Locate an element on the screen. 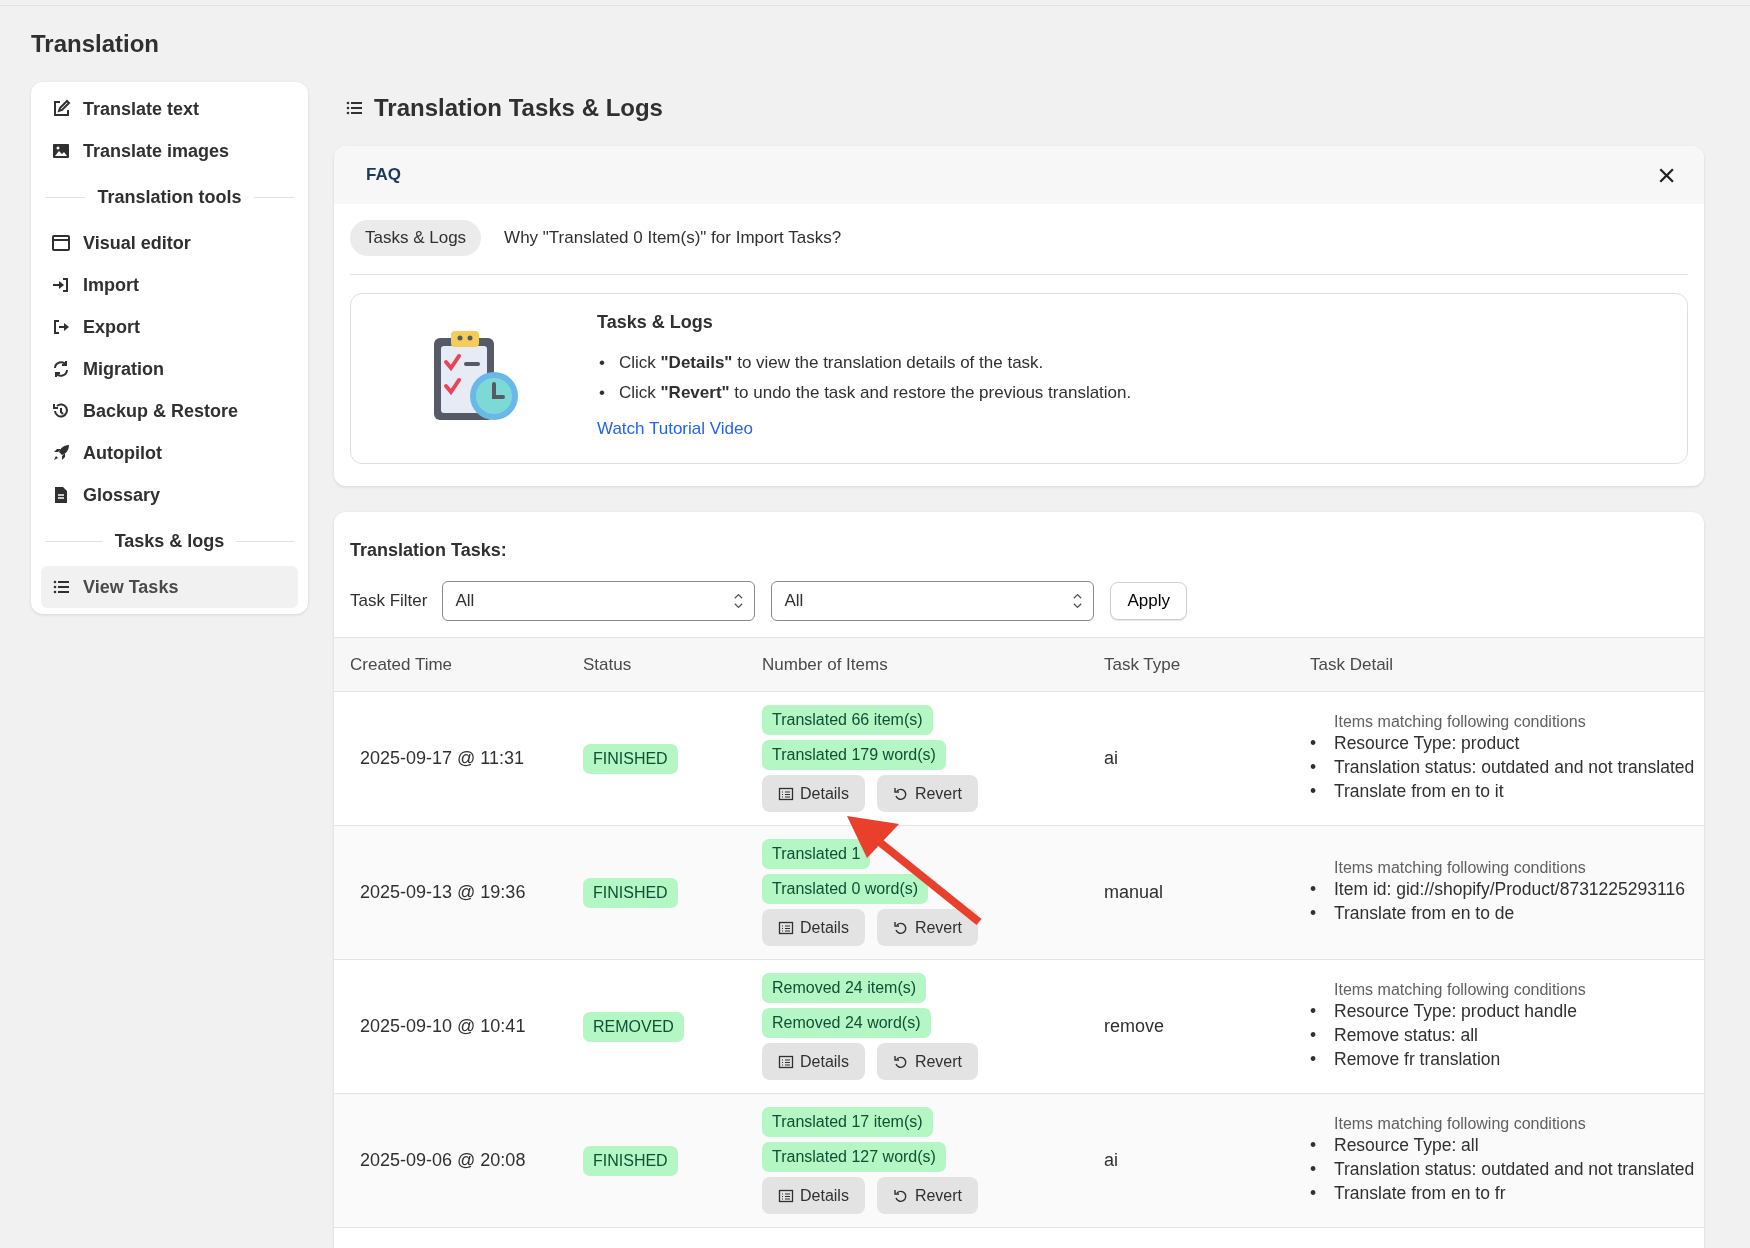 The width and height of the screenshot is (1750, 1248). apply-button: Apply is located at coordinates (1148, 601).